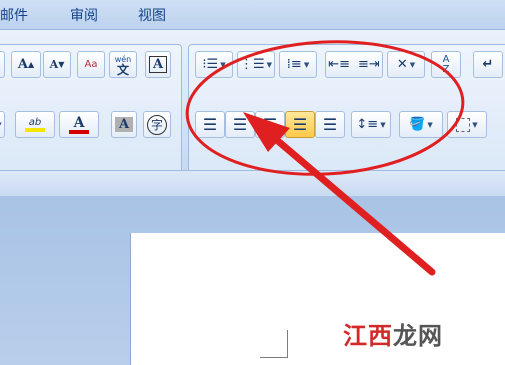 The width and height of the screenshot is (505, 365). I want to click on watermark-text-grey: 龙网, so click(418, 336).